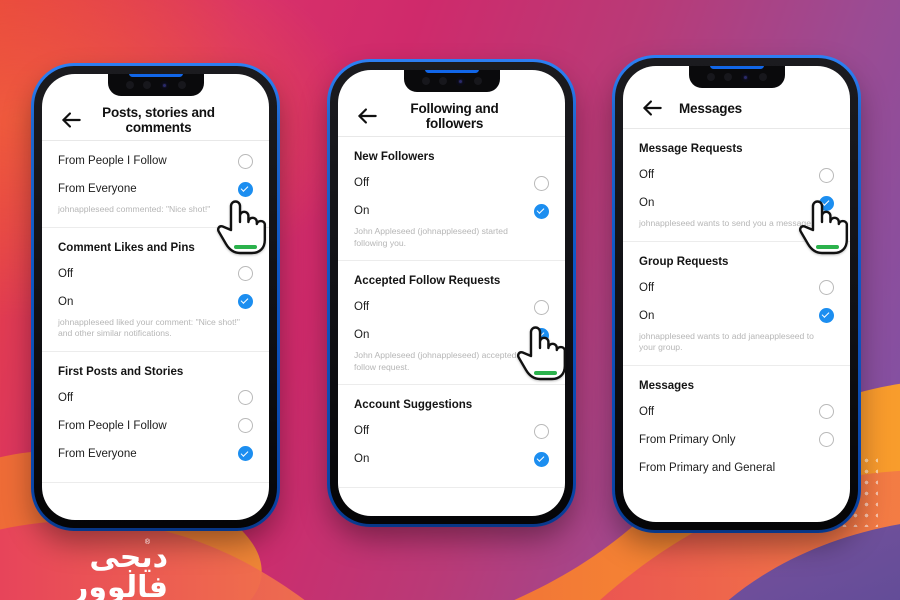 The height and width of the screenshot is (600, 900). What do you see at coordinates (687, 439) in the screenshot?
I see `option-label: From Primary Only` at bounding box center [687, 439].